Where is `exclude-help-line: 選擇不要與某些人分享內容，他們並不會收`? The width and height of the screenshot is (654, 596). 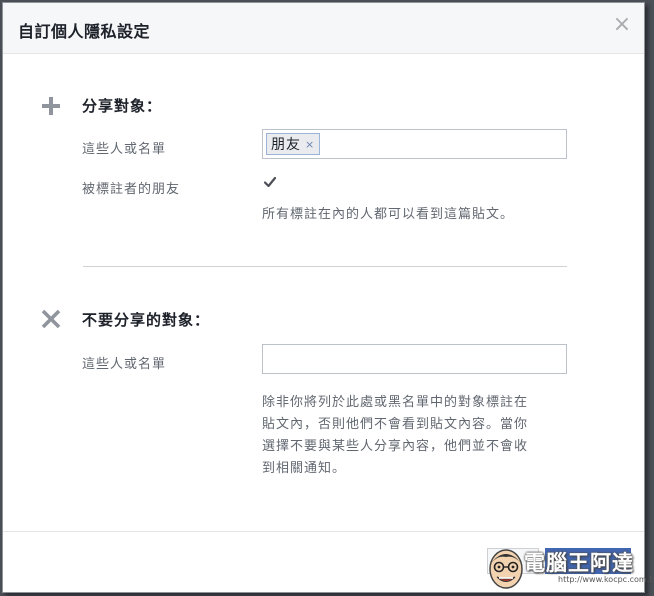 exclude-help-line: 選擇不要與某些人分享內容，他們並不會收 is located at coordinates (395, 446).